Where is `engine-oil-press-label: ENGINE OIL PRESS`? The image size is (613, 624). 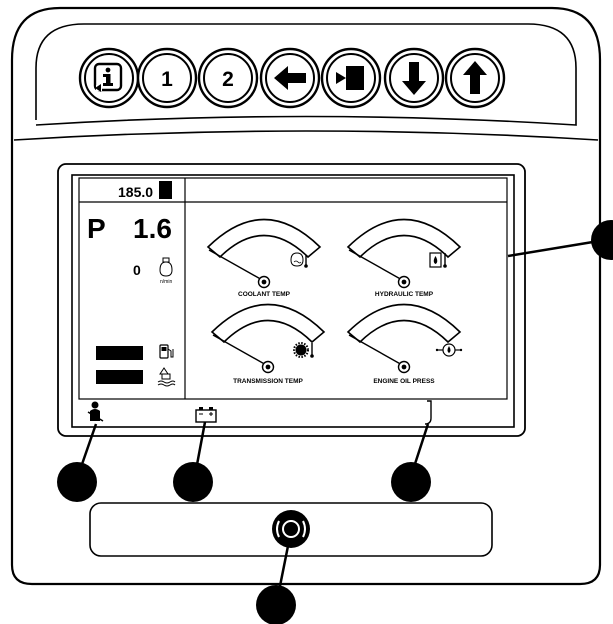 engine-oil-press-label: ENGINE OIL PRESS is located at coordinates (404, 381).